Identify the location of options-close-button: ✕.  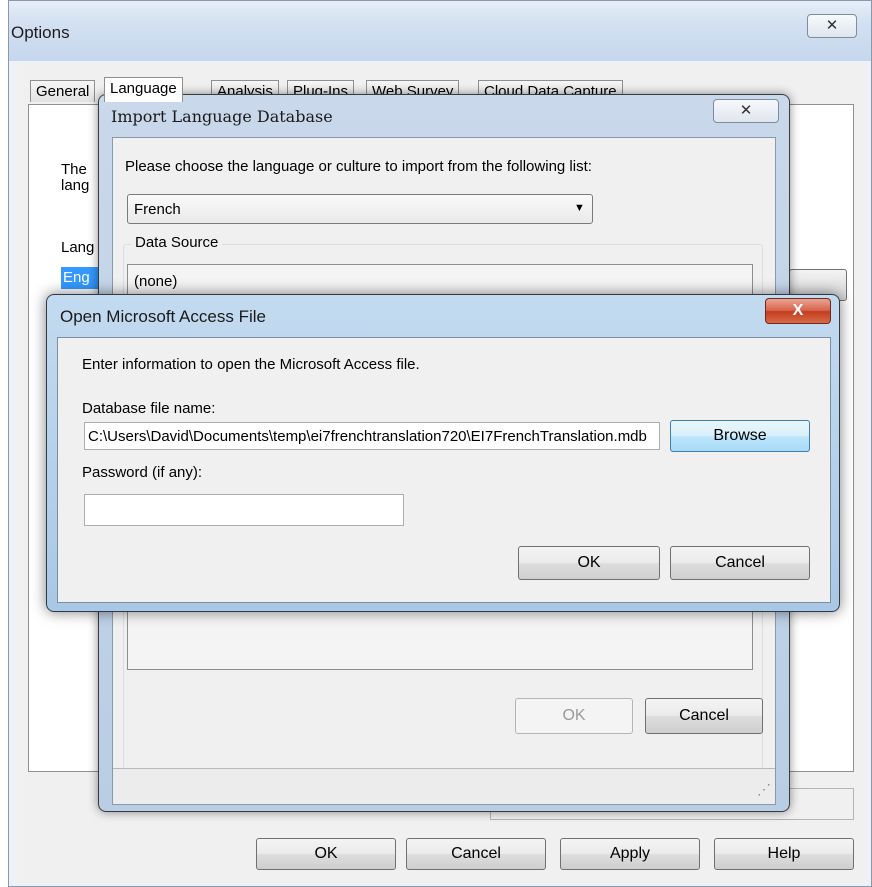
(832, 26).